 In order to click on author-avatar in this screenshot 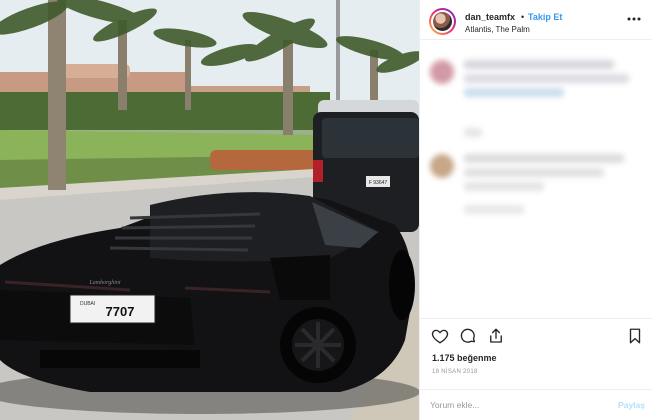, I will do `click(442, 21)`.